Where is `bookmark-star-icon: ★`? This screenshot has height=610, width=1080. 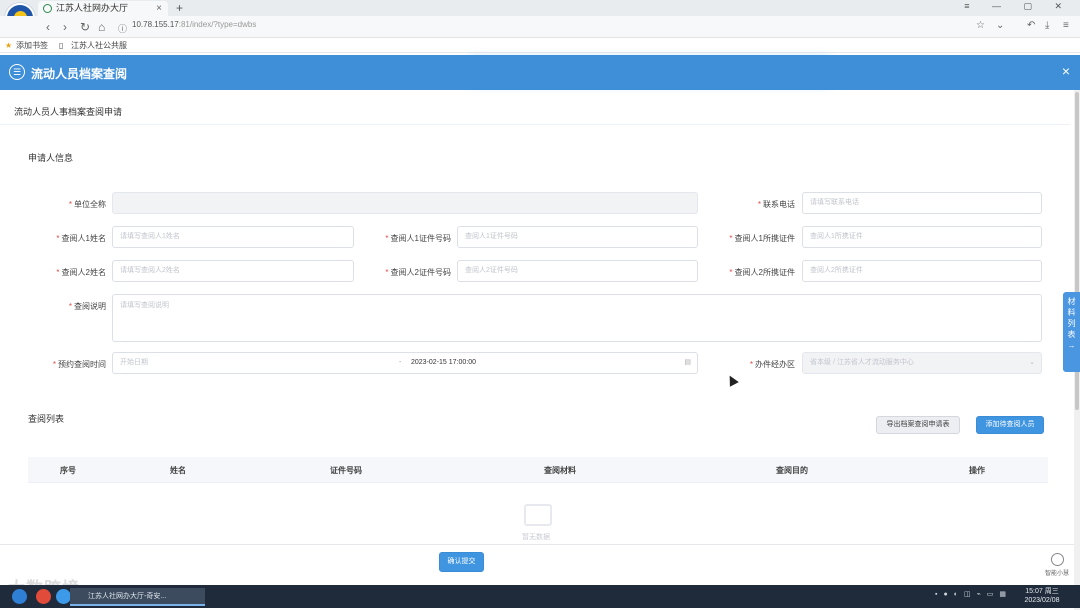 bookmark-star-icon: ★ is located at coordinates (9, 45).